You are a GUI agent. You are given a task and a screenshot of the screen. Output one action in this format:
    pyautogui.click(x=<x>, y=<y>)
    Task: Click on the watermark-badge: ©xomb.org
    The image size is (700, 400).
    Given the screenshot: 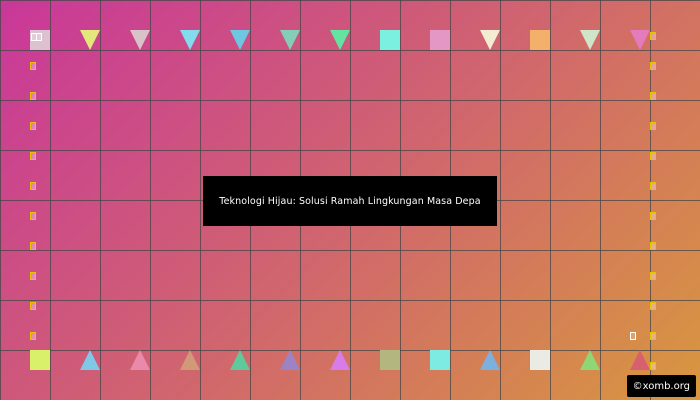 What is the action you would take?
    pyautogui.click(x=661, y=386)
    